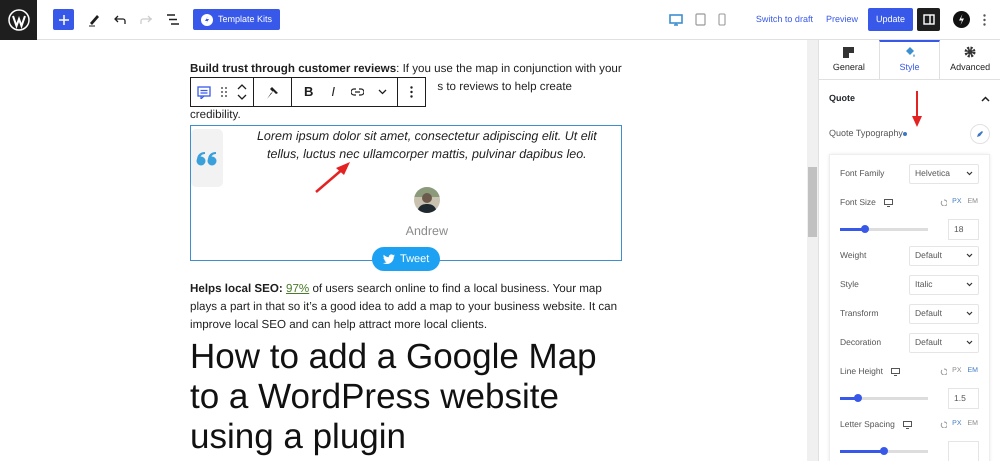  What do you see at coordinates (890, 19) in the screenshot?
I see `update-button: Update` at bounding box center [890, 19].